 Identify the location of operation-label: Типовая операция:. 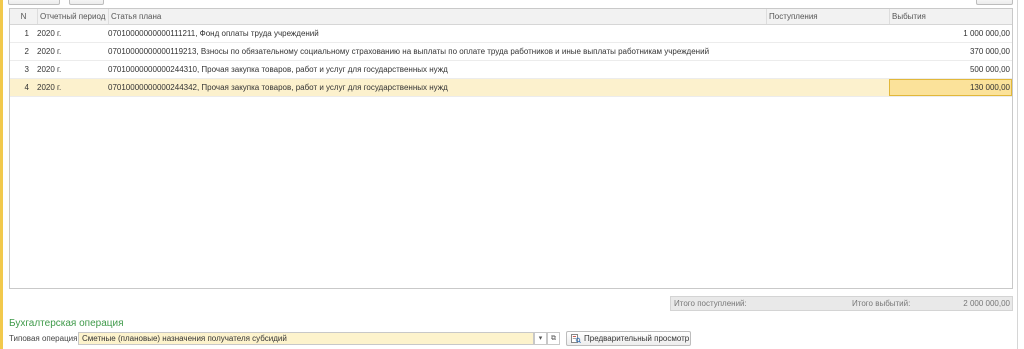
(44, 338).